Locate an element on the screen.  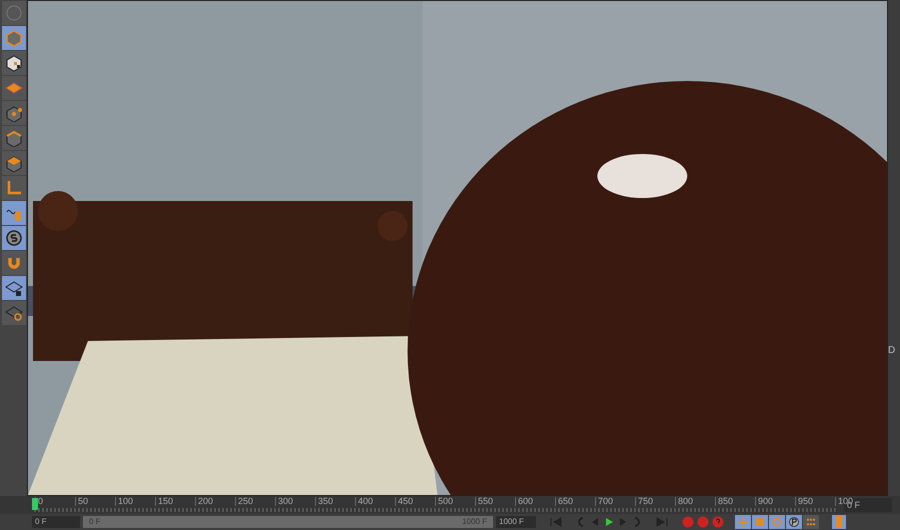
frame-label: 400 is located at coordinates (364, 501).